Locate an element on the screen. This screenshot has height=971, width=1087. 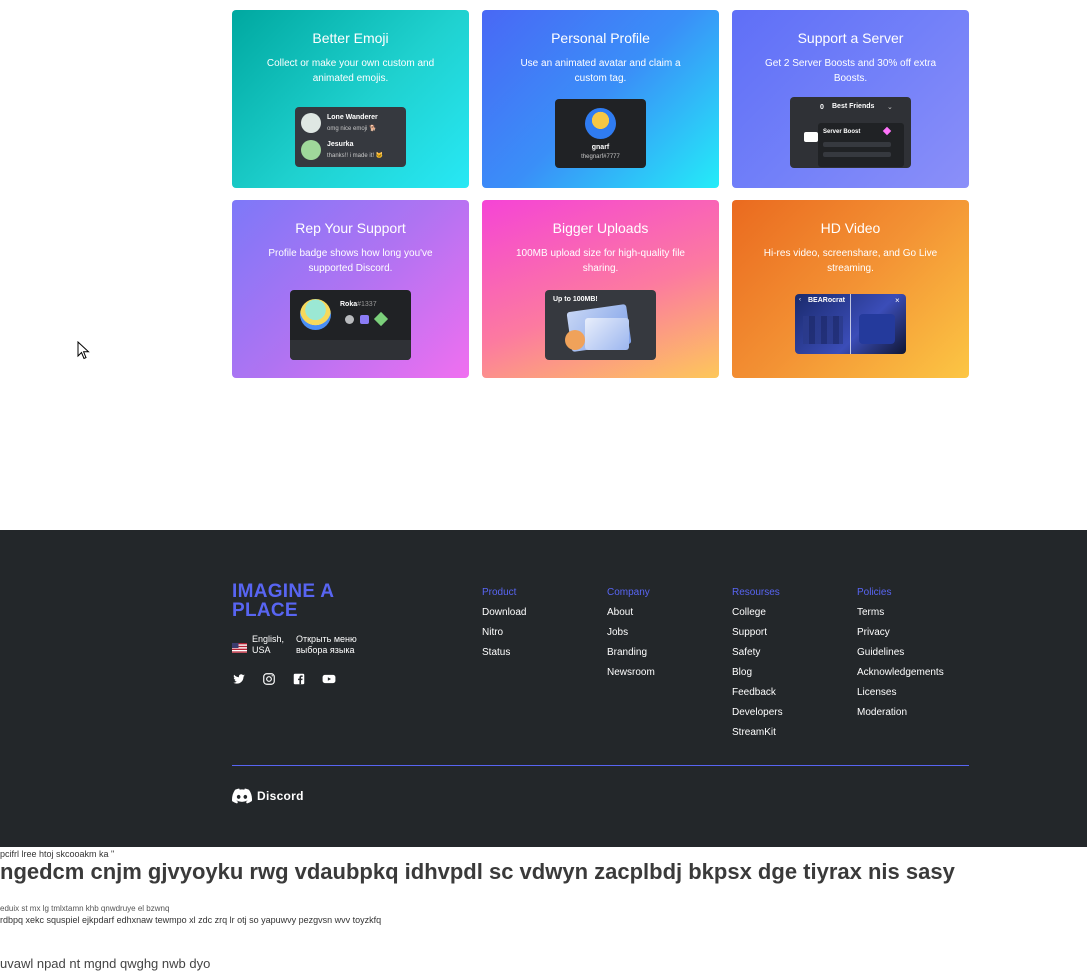
footer-divider is located at coordinates (600, 765).